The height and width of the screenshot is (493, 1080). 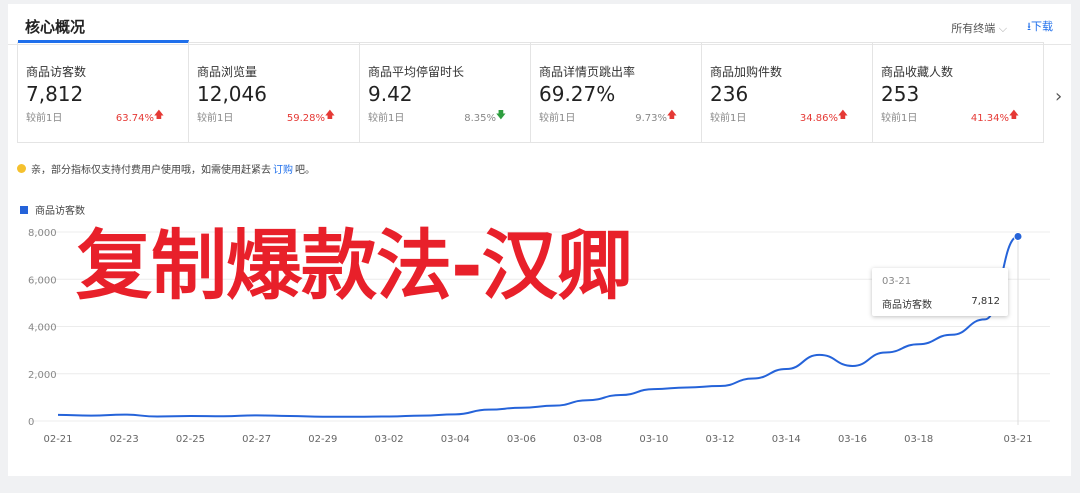 What do you see at coordinates (653, 439) in the screenshot?
I see `x-tick-label: 03-10` at bounding box center [653, 439].